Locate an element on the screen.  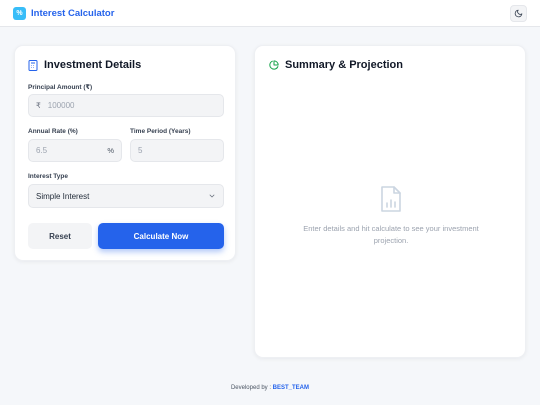
moon-icon is located at coordinates (518, 13).